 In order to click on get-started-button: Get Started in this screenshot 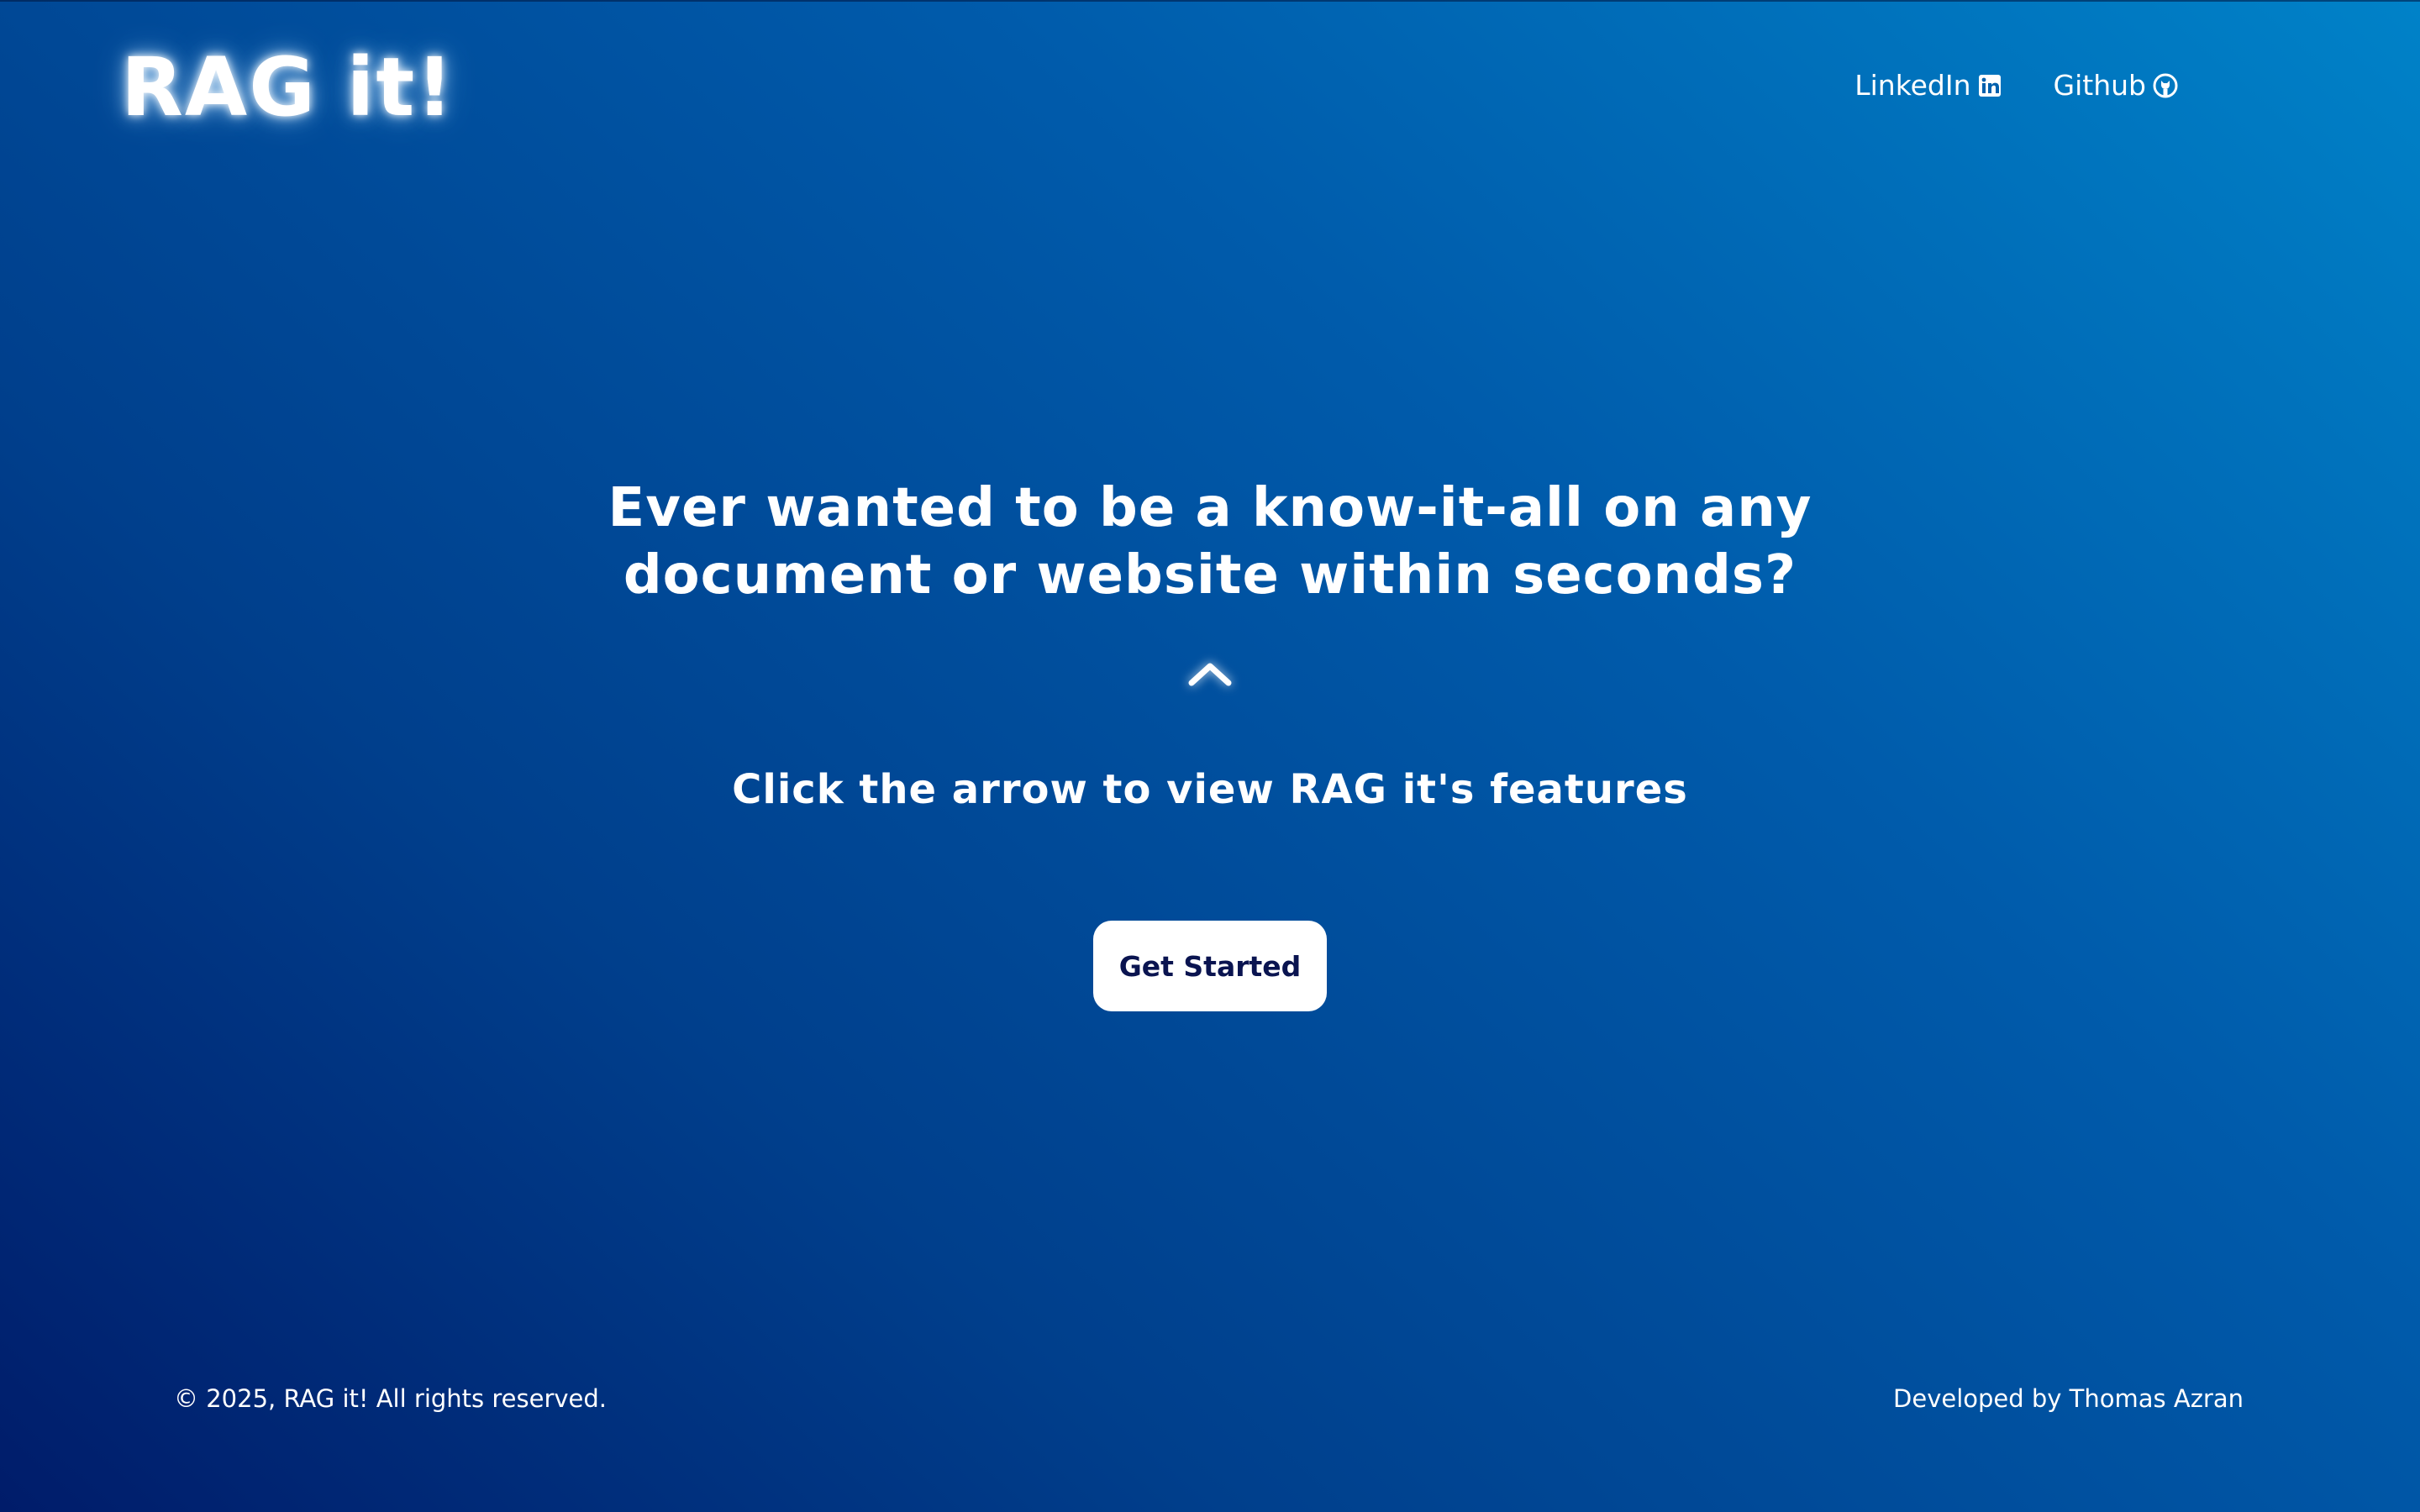, I will do `click(1210, 966)`.